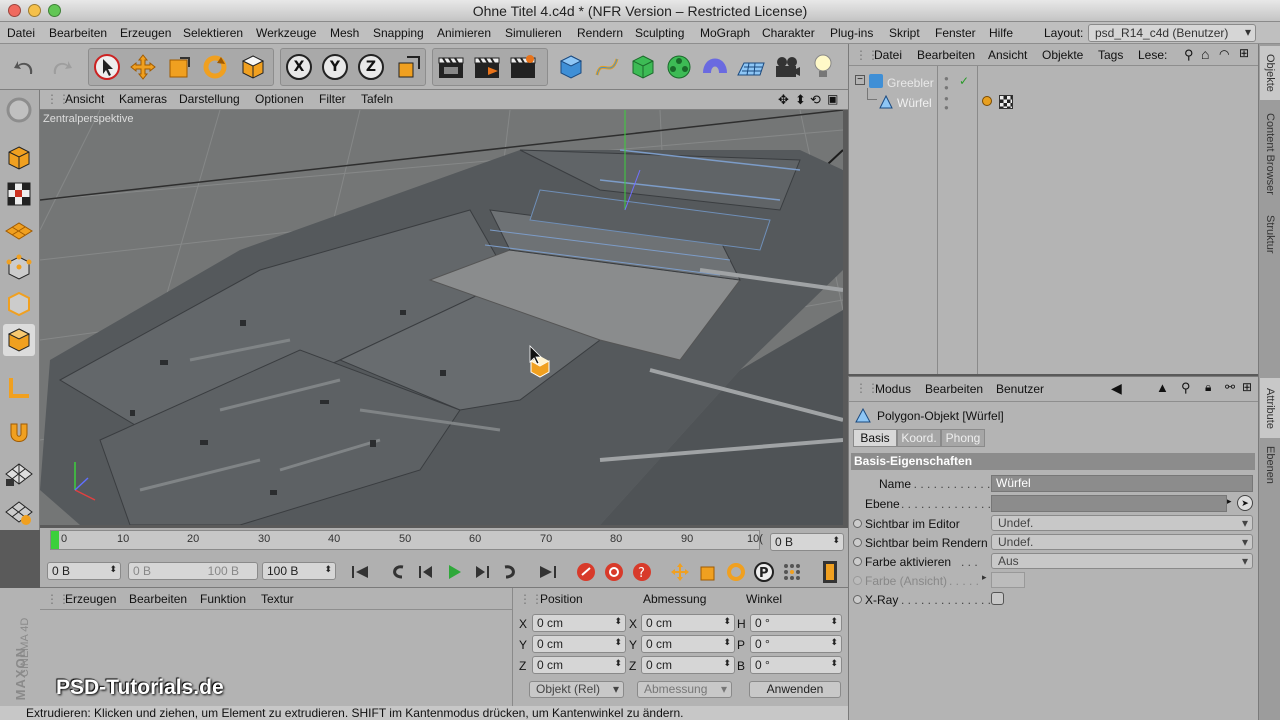  I want to click on layer-picker-icon: ➤, so click(1245, 503).